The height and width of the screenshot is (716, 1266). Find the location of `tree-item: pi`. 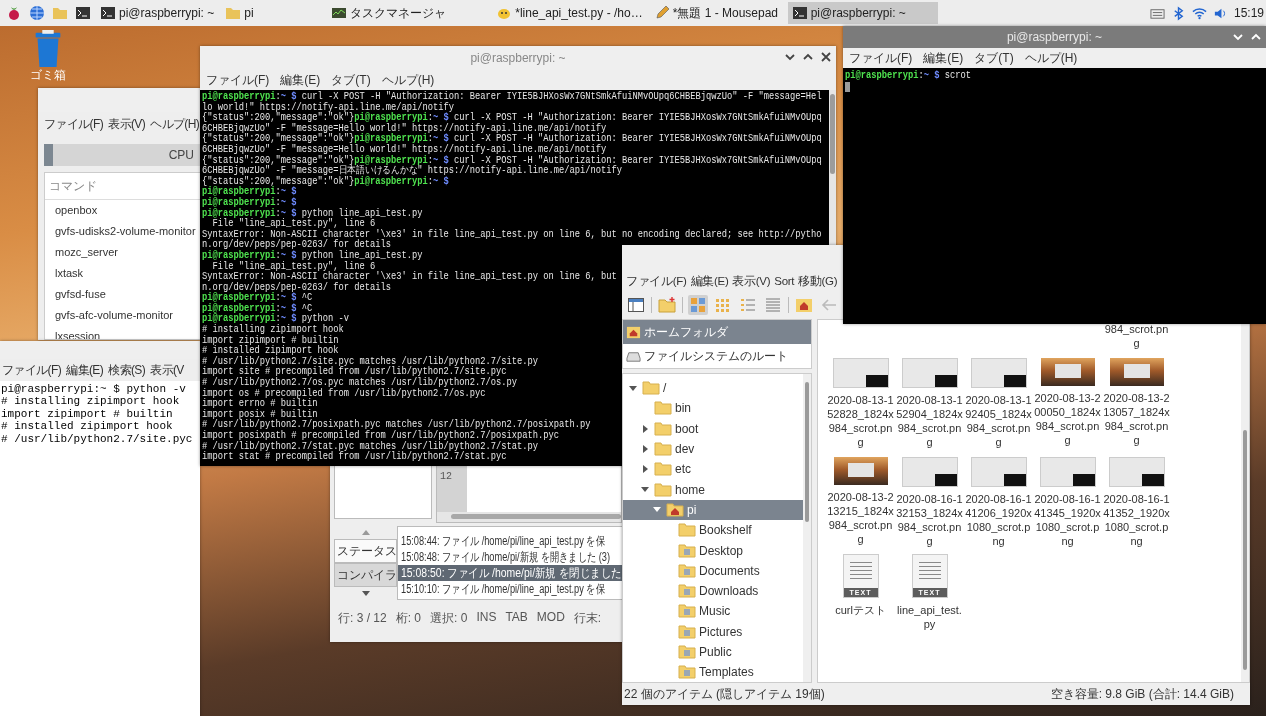

tree-item: pi is located at coordinates (713, 510).